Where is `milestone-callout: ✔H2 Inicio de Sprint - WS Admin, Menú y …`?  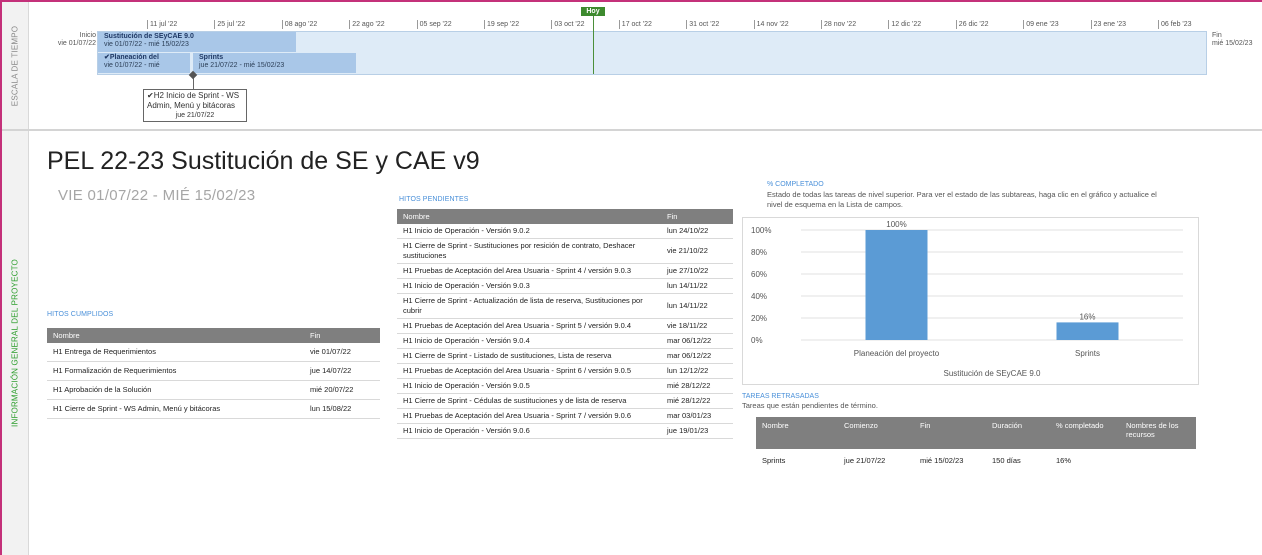 milestone-callout: ✔H2 Inicio de Sprint - WS Admin, Menú y … is located at coordinates (195, 105).